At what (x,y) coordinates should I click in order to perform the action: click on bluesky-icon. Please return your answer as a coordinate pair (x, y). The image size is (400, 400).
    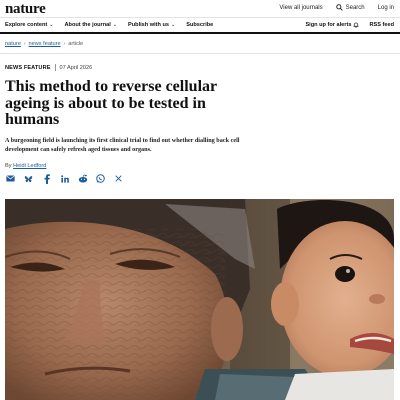
    Looking at the image, I should click on (28, 178).